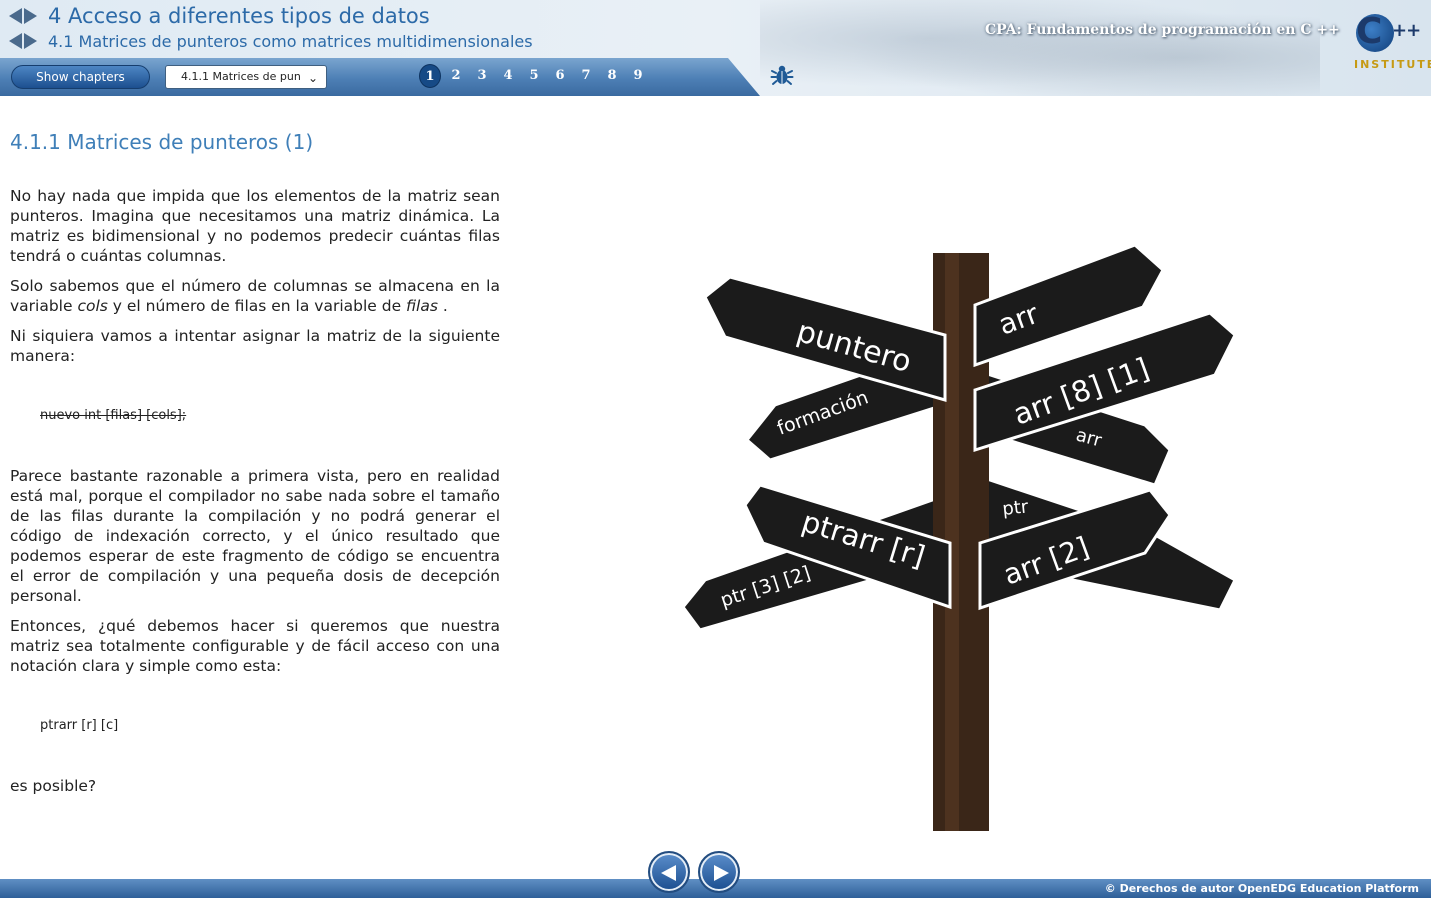 This screenshot has height=898, width=1431. I want to click on page-number-9: 9, so click(638, 76).